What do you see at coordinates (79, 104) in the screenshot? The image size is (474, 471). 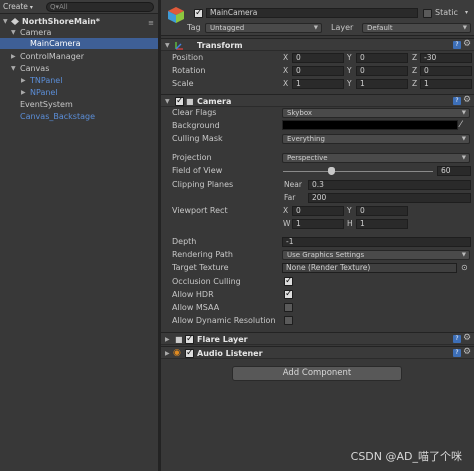 I see `hierarchy-item-eventsystem: EventSystem` at bounding box center [79, 104].